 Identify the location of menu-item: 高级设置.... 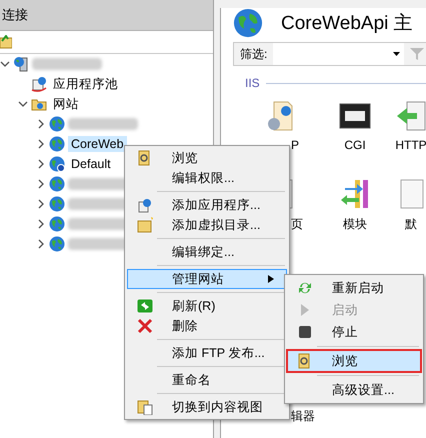
(354, 390).